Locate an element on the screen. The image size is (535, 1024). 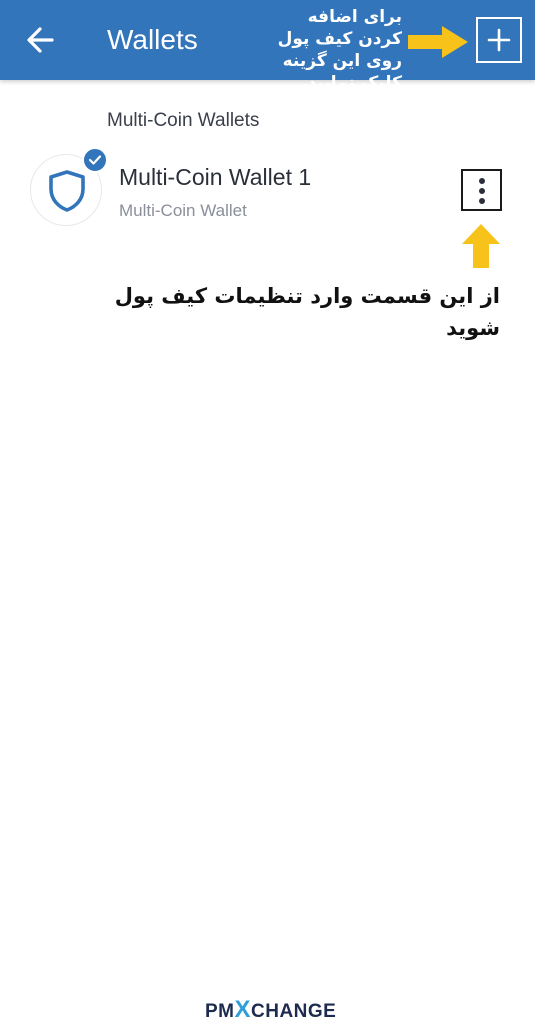
selected-badge is located at coordinates (95, 160).